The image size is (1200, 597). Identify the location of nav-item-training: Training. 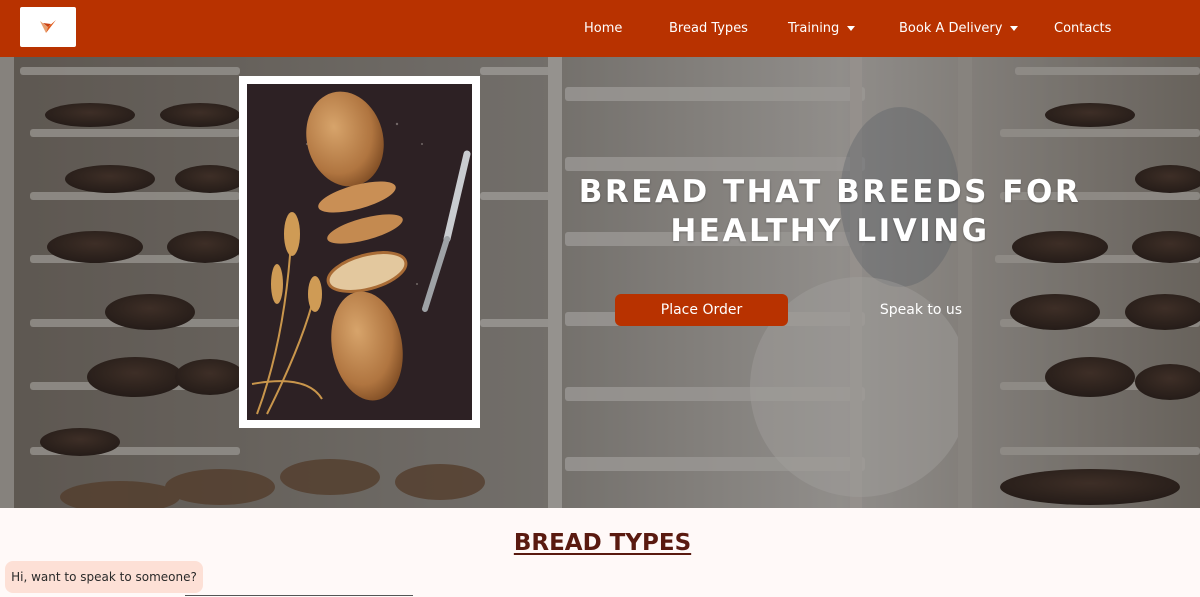
(822, 28).